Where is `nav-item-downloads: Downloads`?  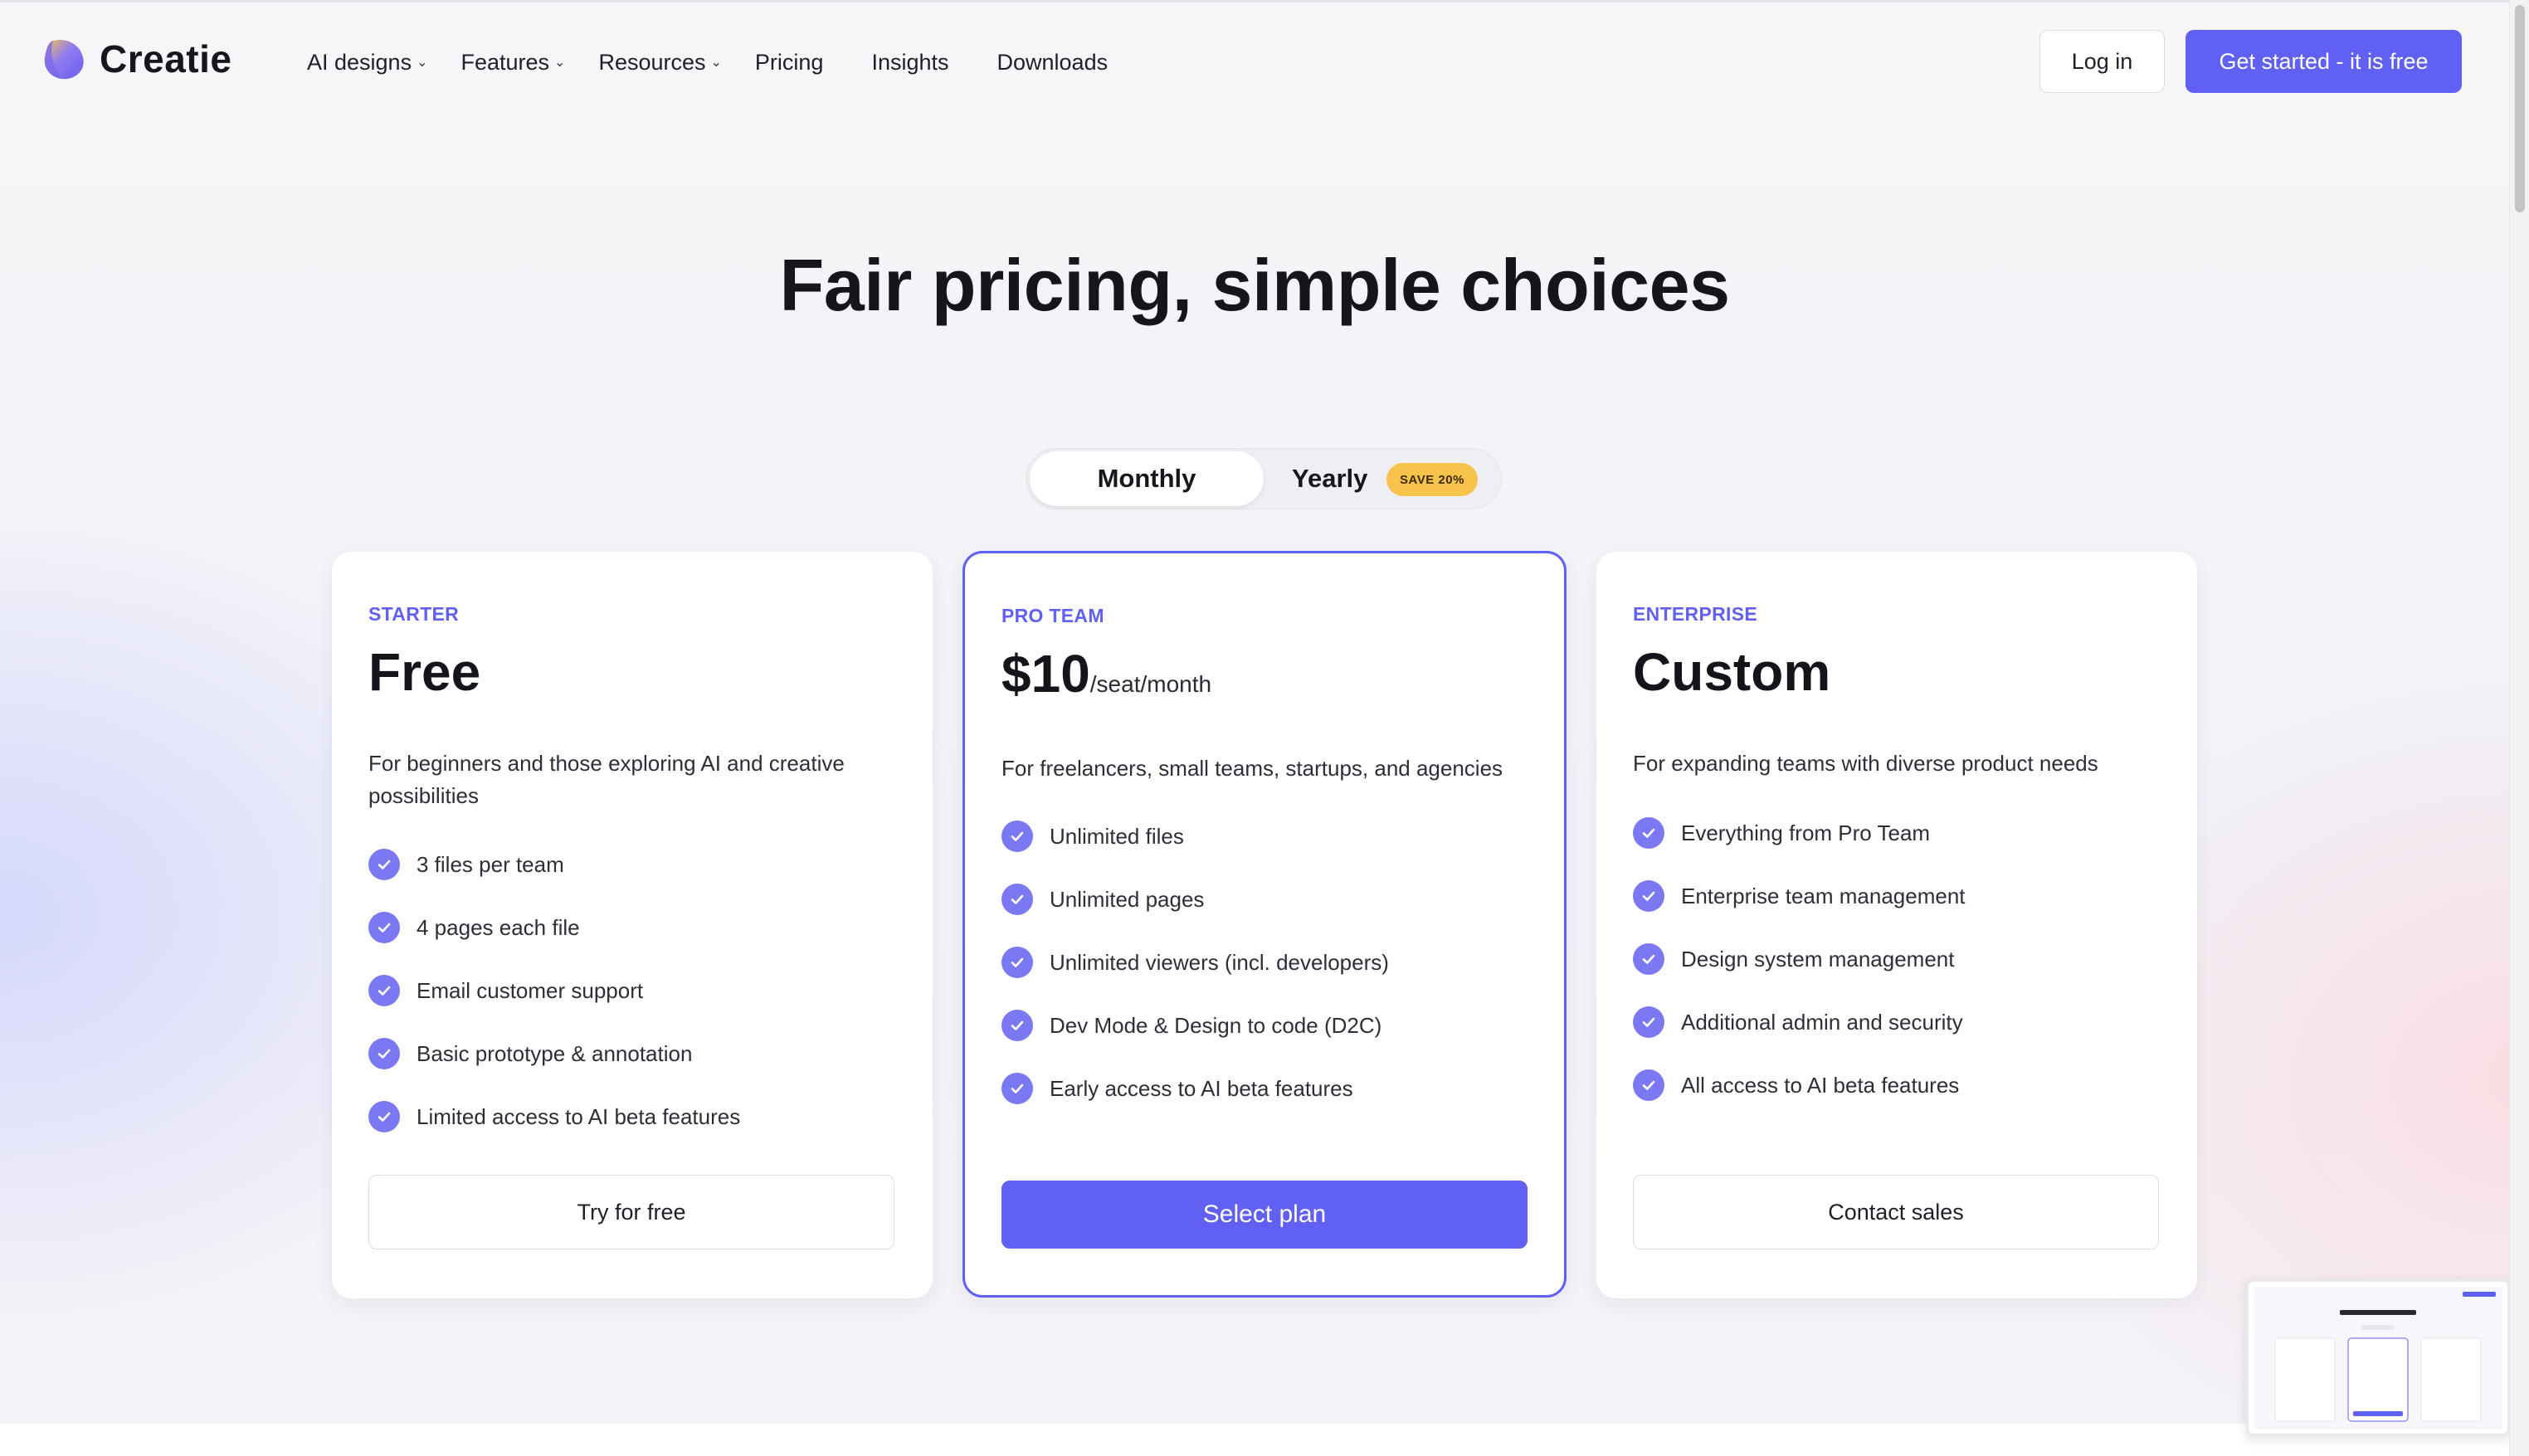 nav-item-downloads: Downloads is located at coordinates (1053, 62).